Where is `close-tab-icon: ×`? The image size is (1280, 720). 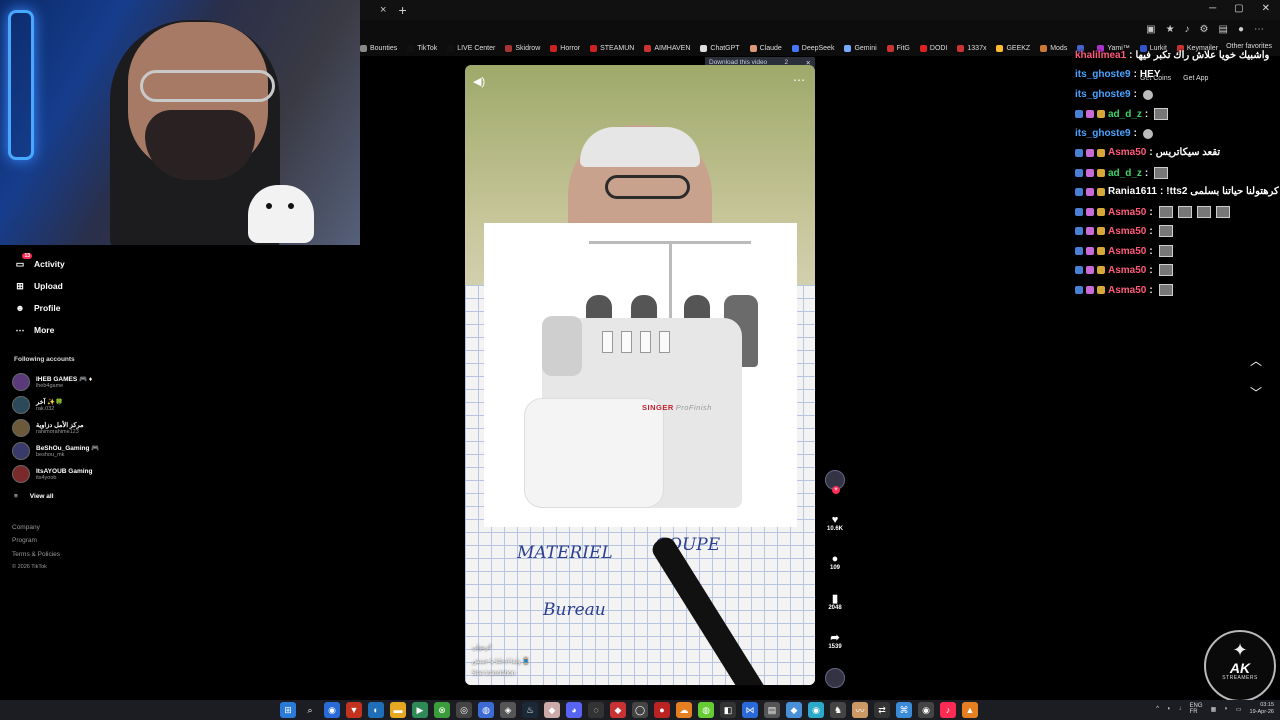 close-tab-icon: × is located at coordinates (383, 10).